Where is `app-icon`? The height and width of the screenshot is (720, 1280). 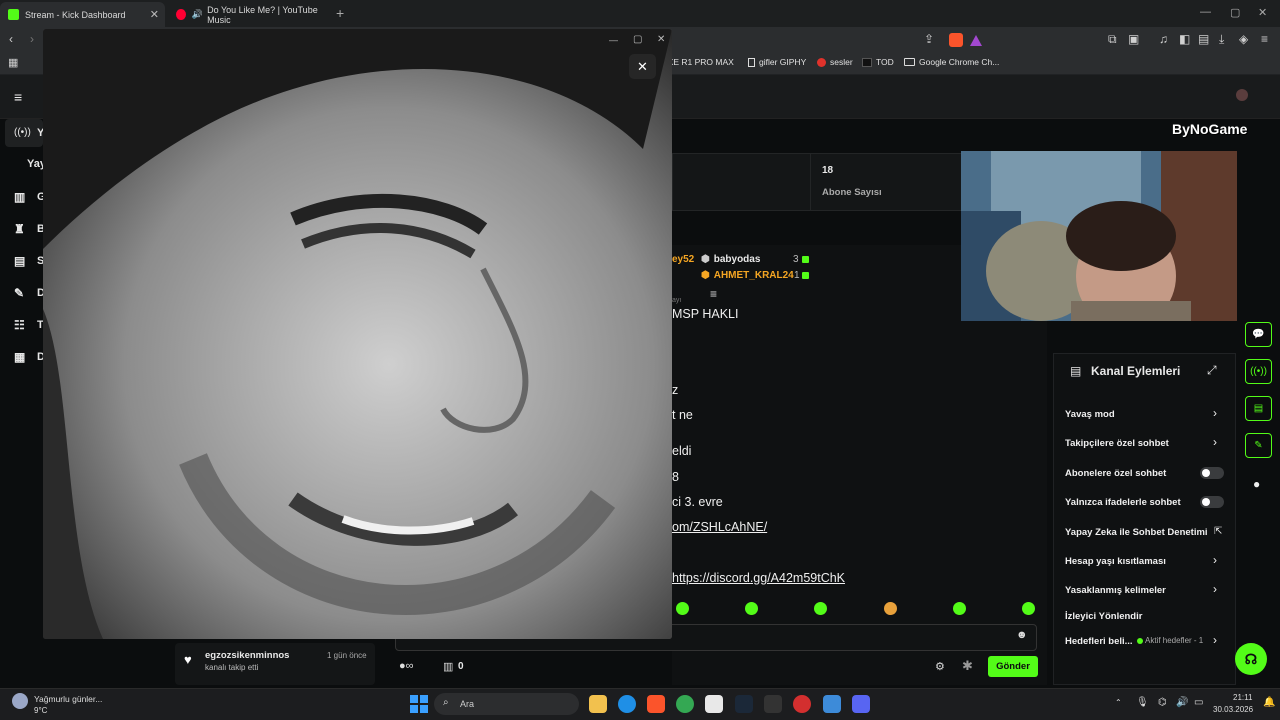 app-icon is located at coordinates (802, 704).